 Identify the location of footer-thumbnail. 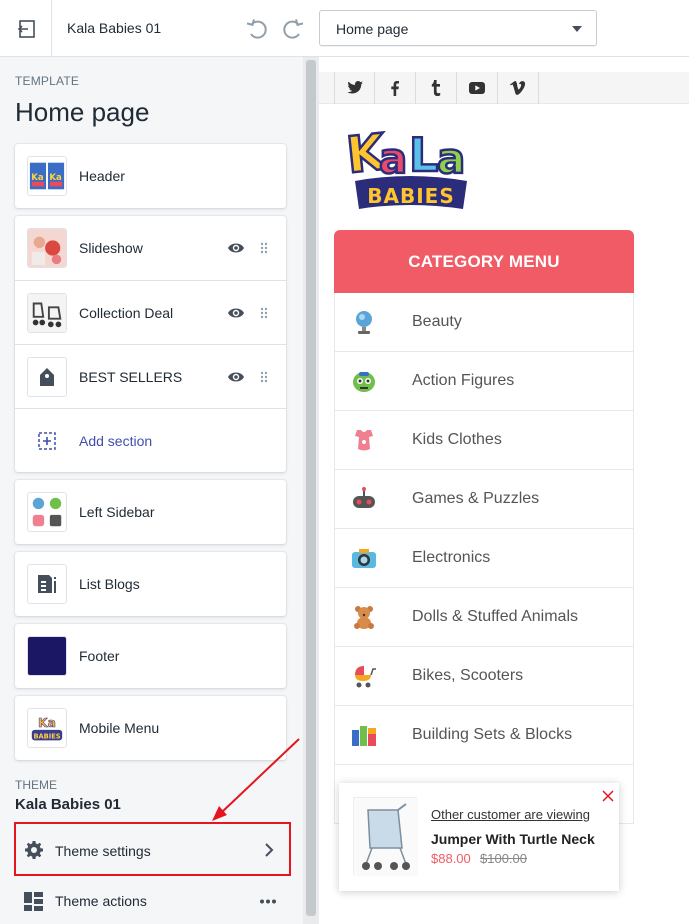
(47, 656).